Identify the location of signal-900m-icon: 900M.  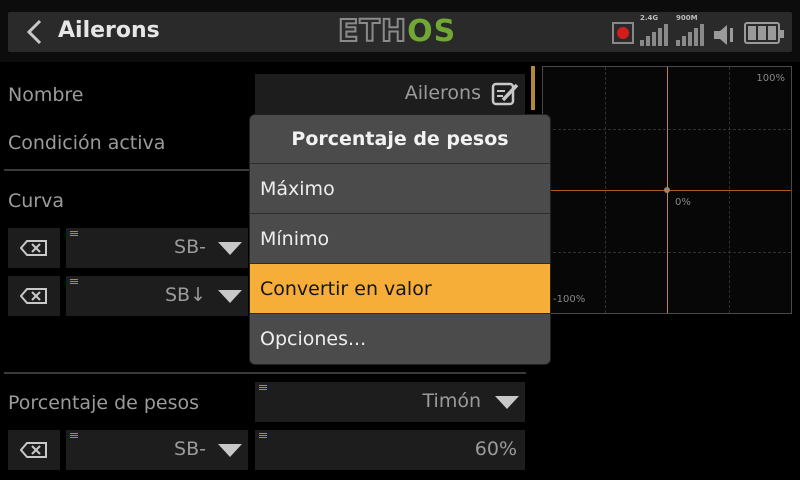
(691, 31).